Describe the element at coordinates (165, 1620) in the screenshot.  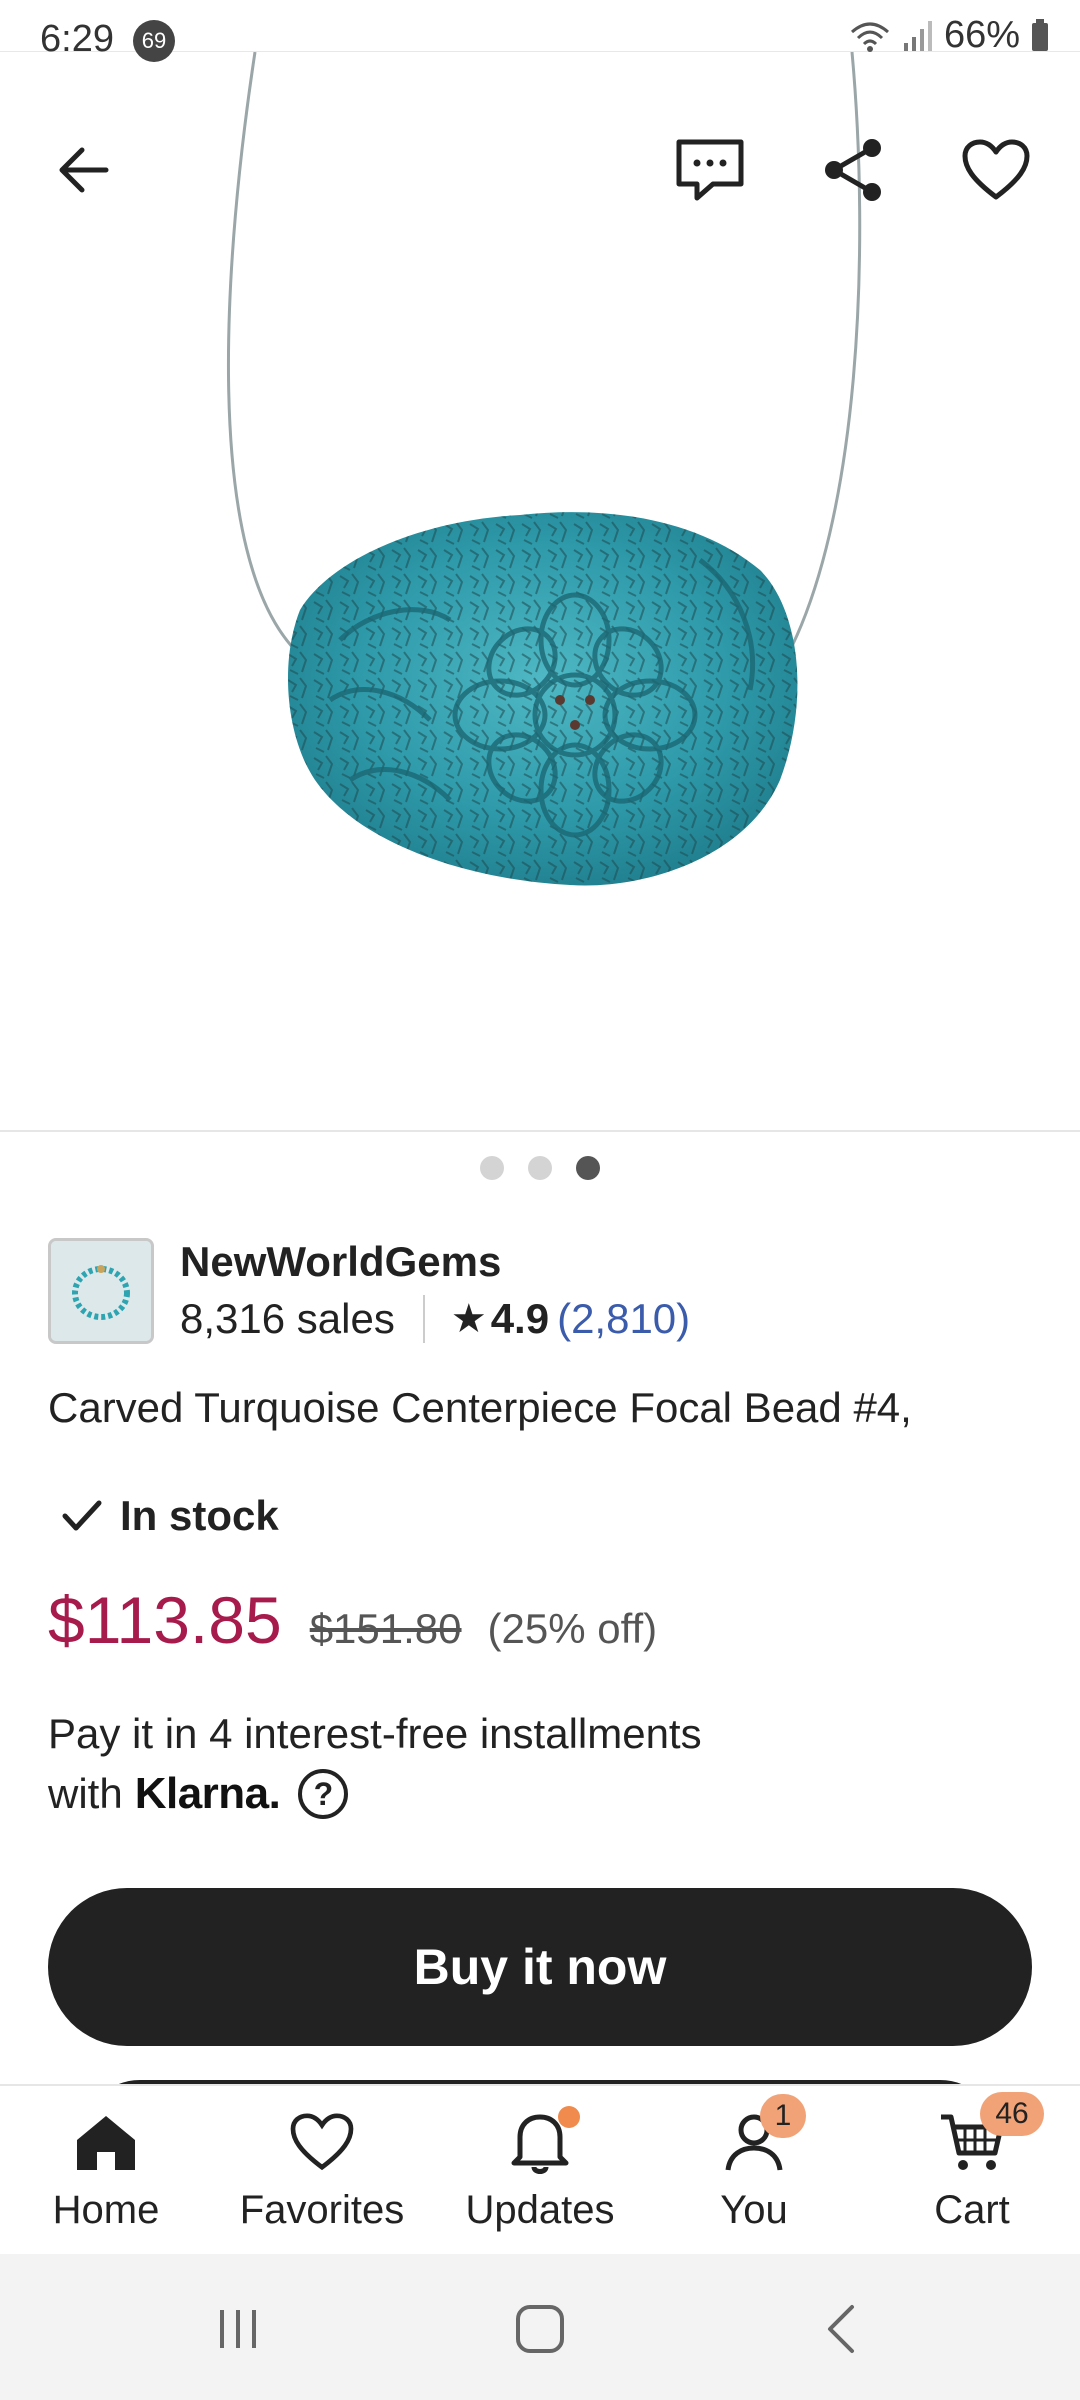
I see `sale-price: $113.85` at that location.